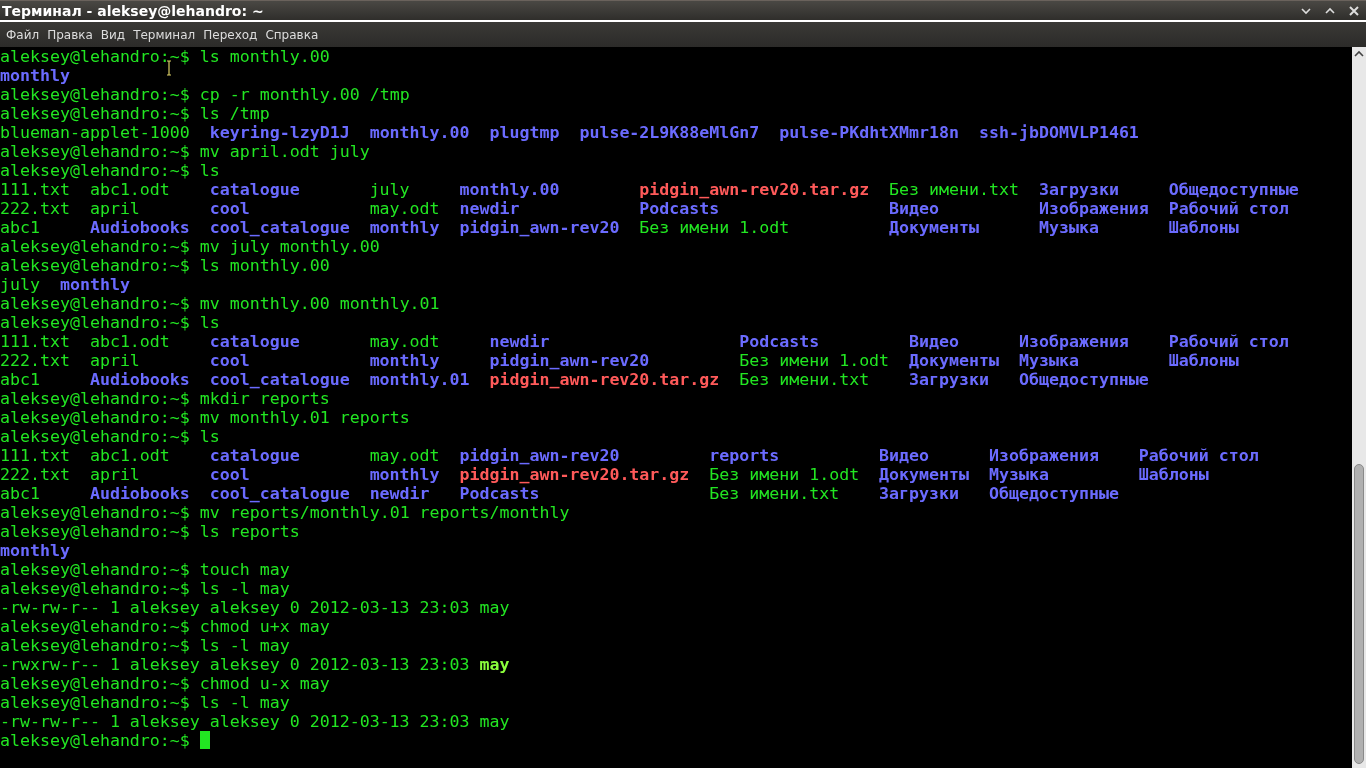  Describe the element at coordinates (244, 645) in the screenshot. I see `command-text: ls -l may` at that location.